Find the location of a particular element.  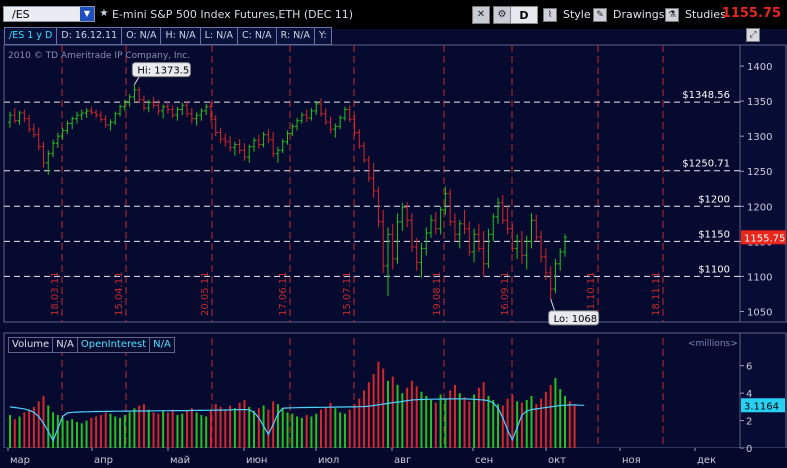

date-marker-label: 15.04.11 is located at coordinates (119, 293).